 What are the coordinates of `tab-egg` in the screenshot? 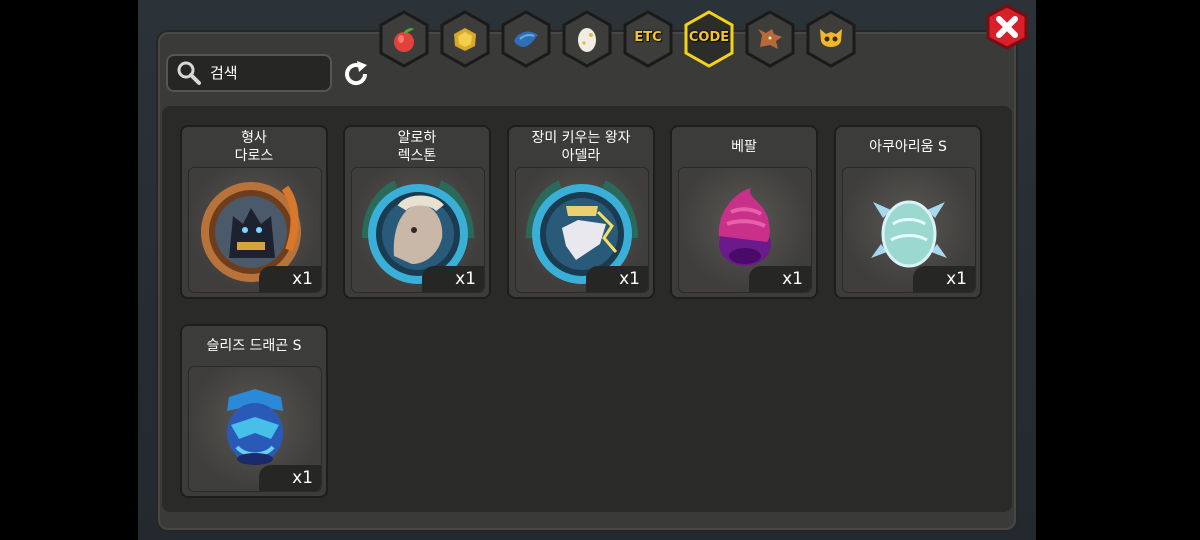 It's located at (587, 39).